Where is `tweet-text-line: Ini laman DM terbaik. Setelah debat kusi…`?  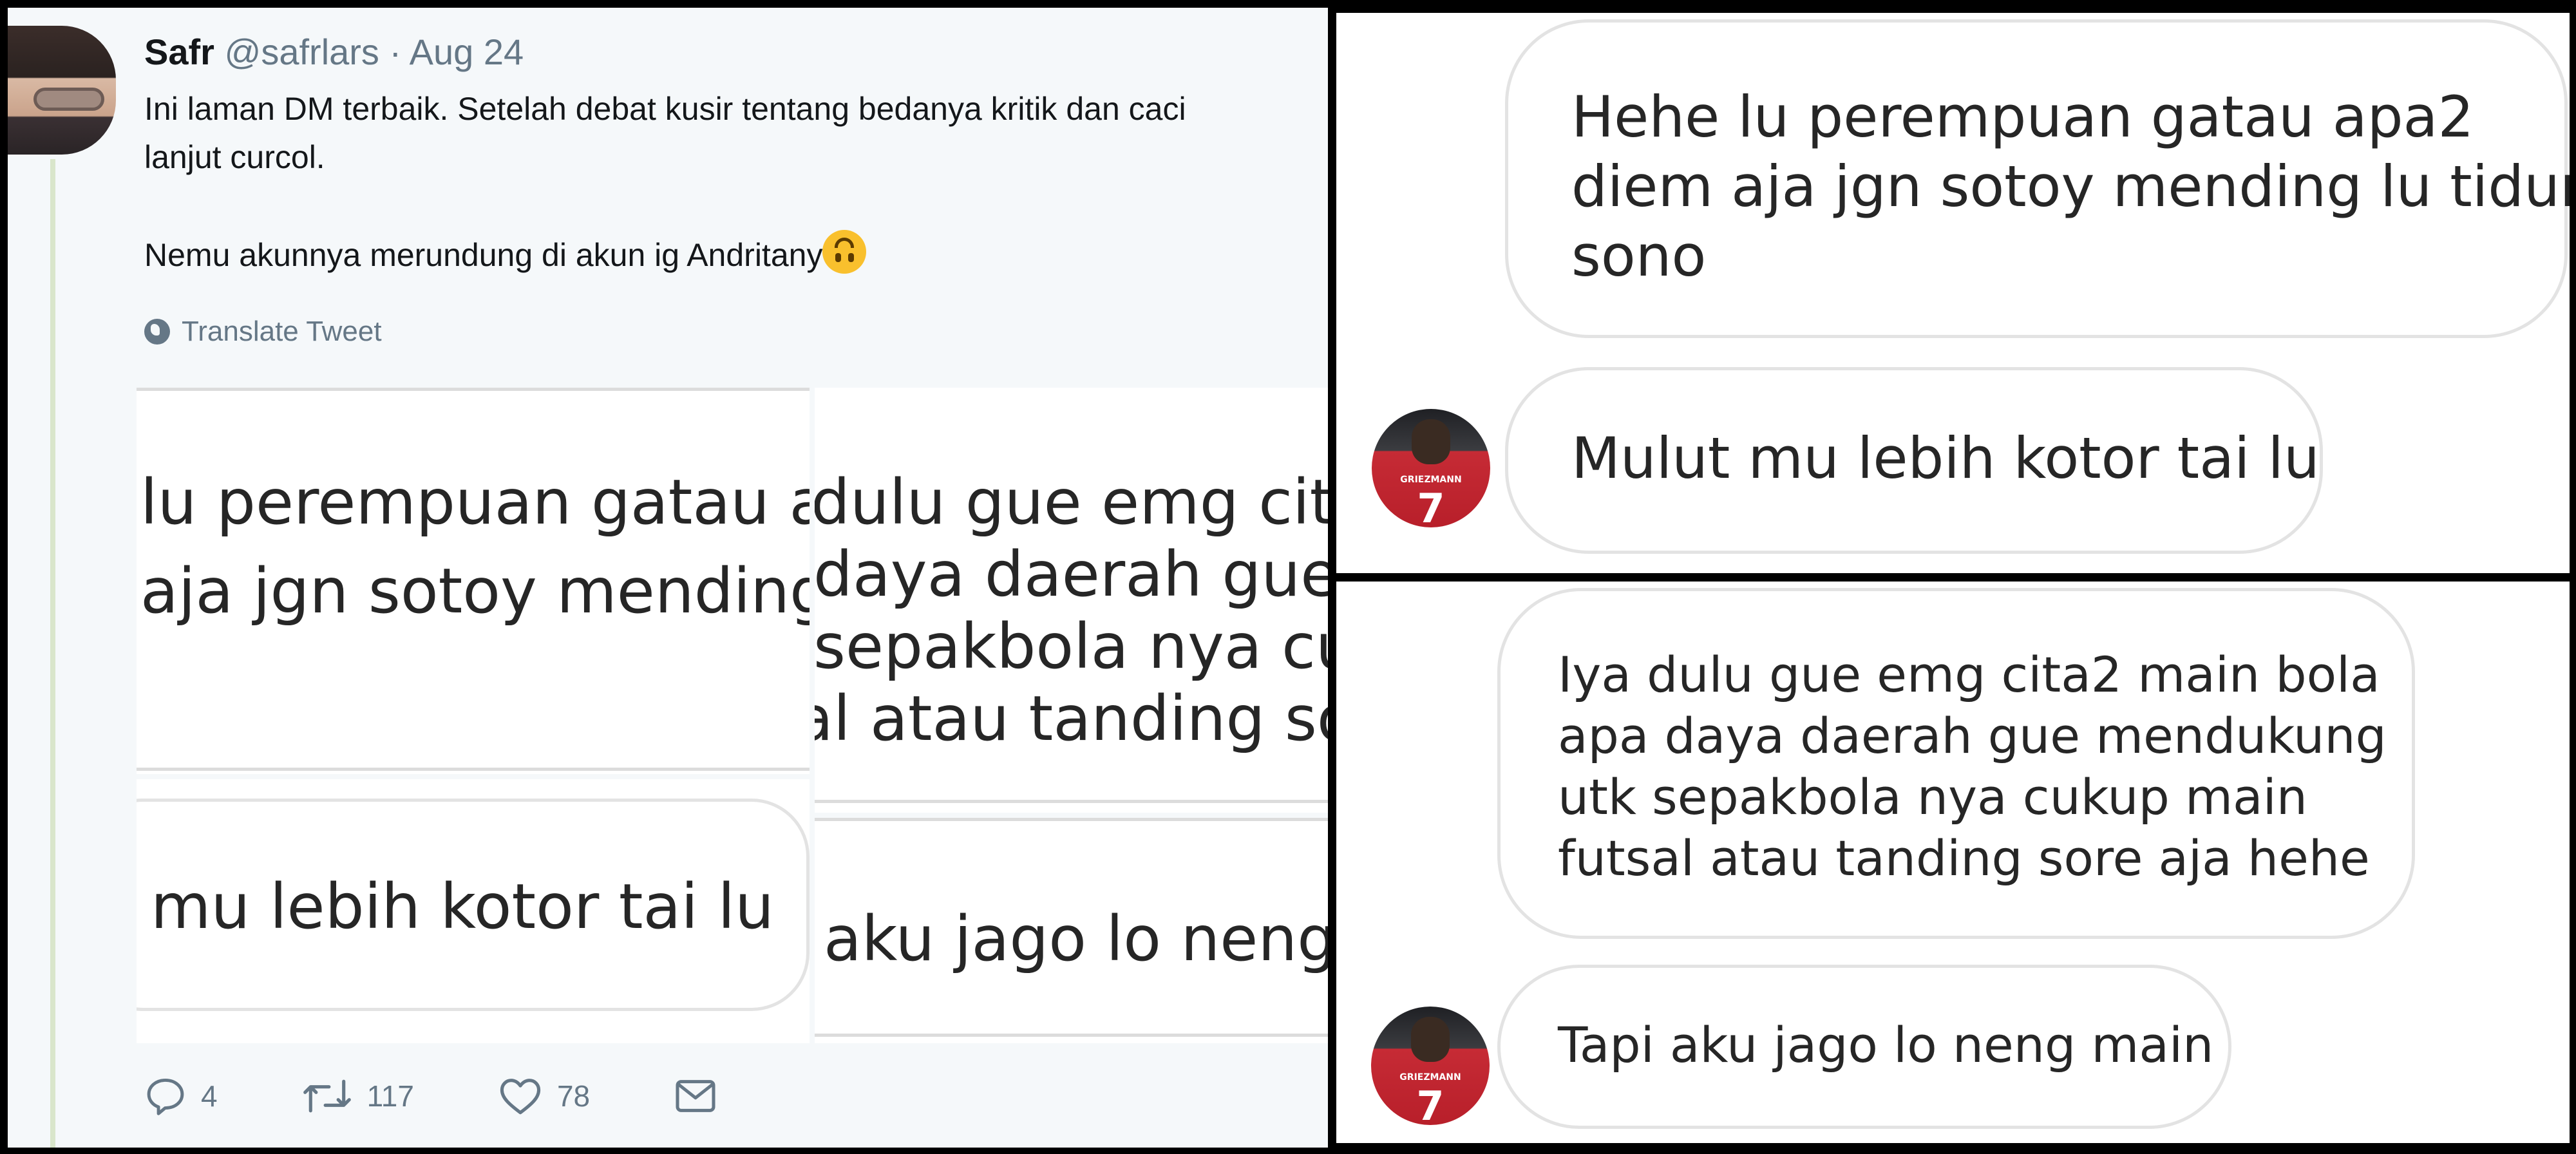
tweet-text-line: Ini laman DM terbaik. Setelah debat kusi… is located at coordinates (665, 109).